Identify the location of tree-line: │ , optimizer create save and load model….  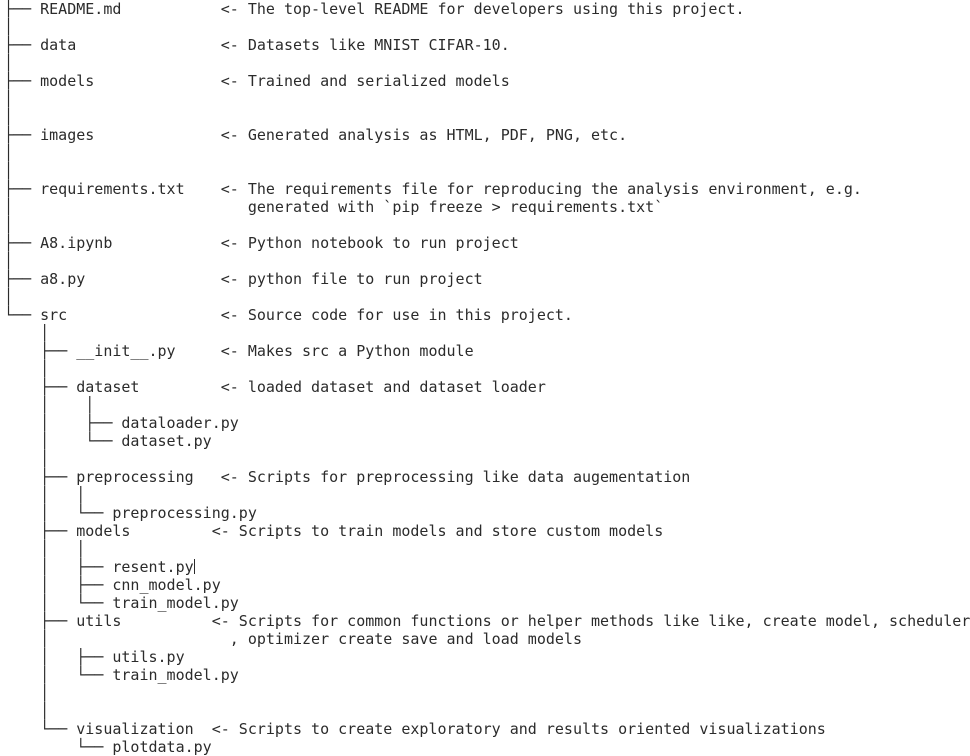
(293, 639).